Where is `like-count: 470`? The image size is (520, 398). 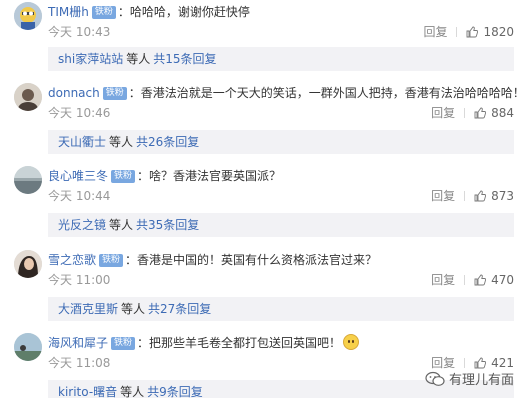 like-count: 470 is located at coordinates (502, 280).